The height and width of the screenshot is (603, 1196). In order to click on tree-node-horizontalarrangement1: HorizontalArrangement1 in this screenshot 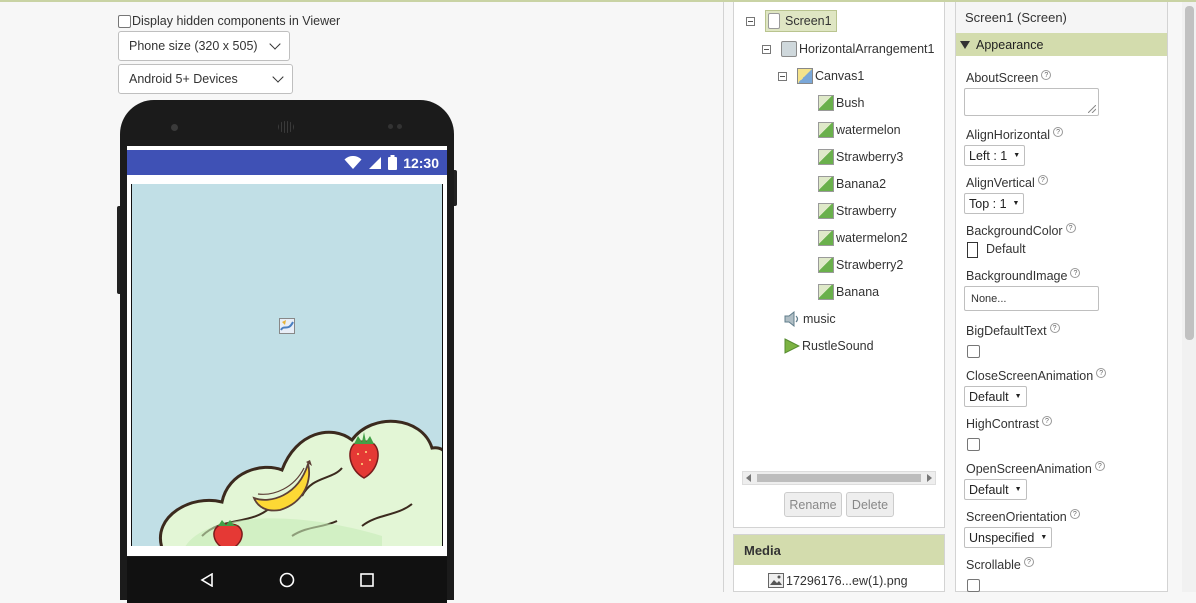, I will do `click(848, 49)`.